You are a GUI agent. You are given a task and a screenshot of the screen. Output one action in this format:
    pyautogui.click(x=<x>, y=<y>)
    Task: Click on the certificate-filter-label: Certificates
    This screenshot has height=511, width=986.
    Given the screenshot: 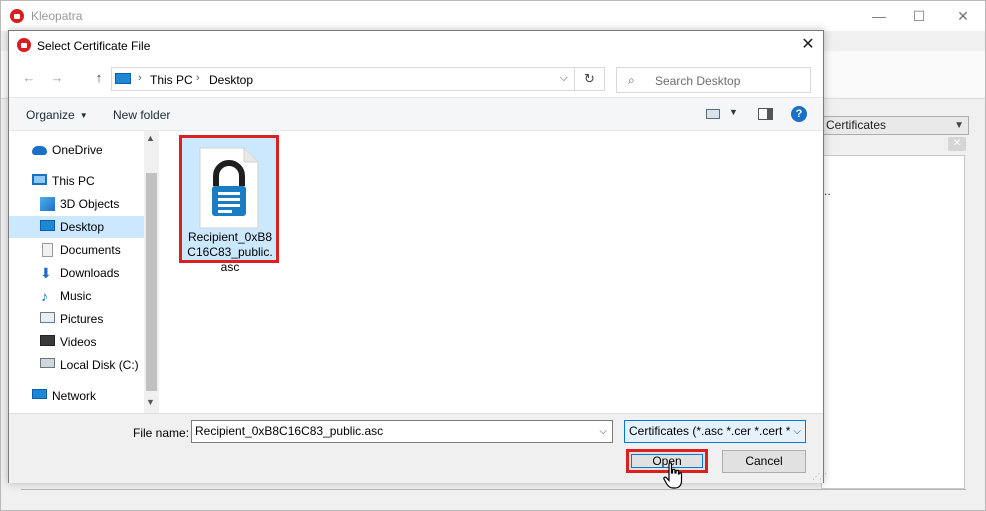 What is the action you would take?
    pyautogui.click(x=856, y=125)
    